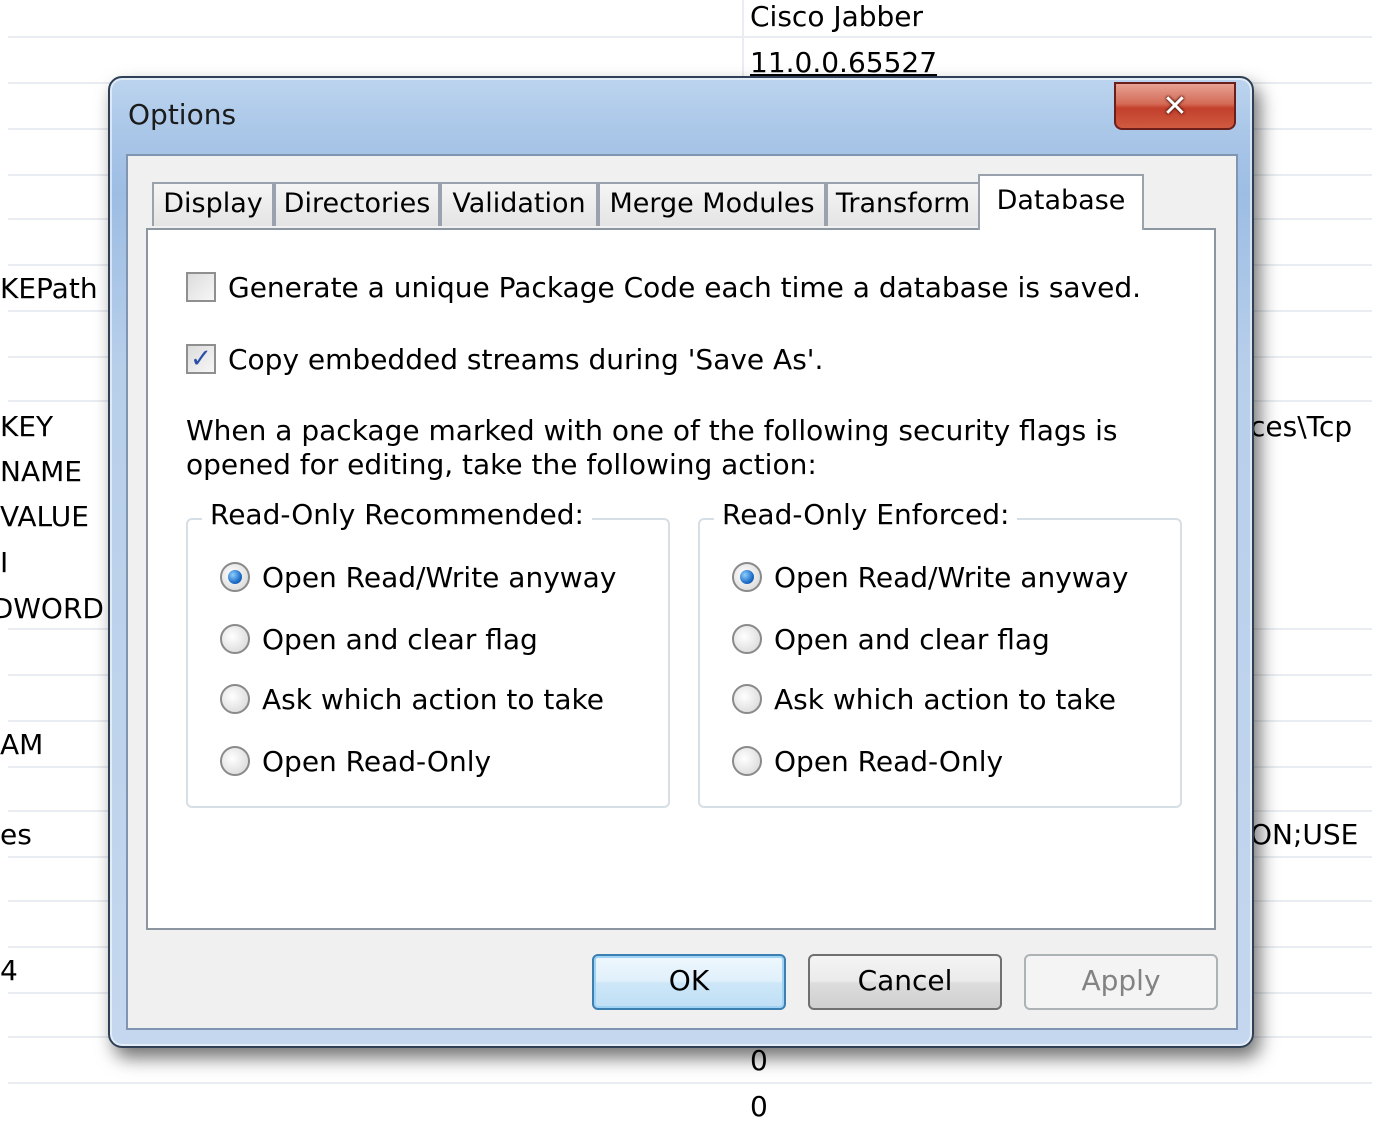 Image resolution: width=1388 pixels, height=1124 pixels. Describe the element at coordinates (712, 204) in the screenshot. I see `tab-merge-modules: Merge Modules` at that location.